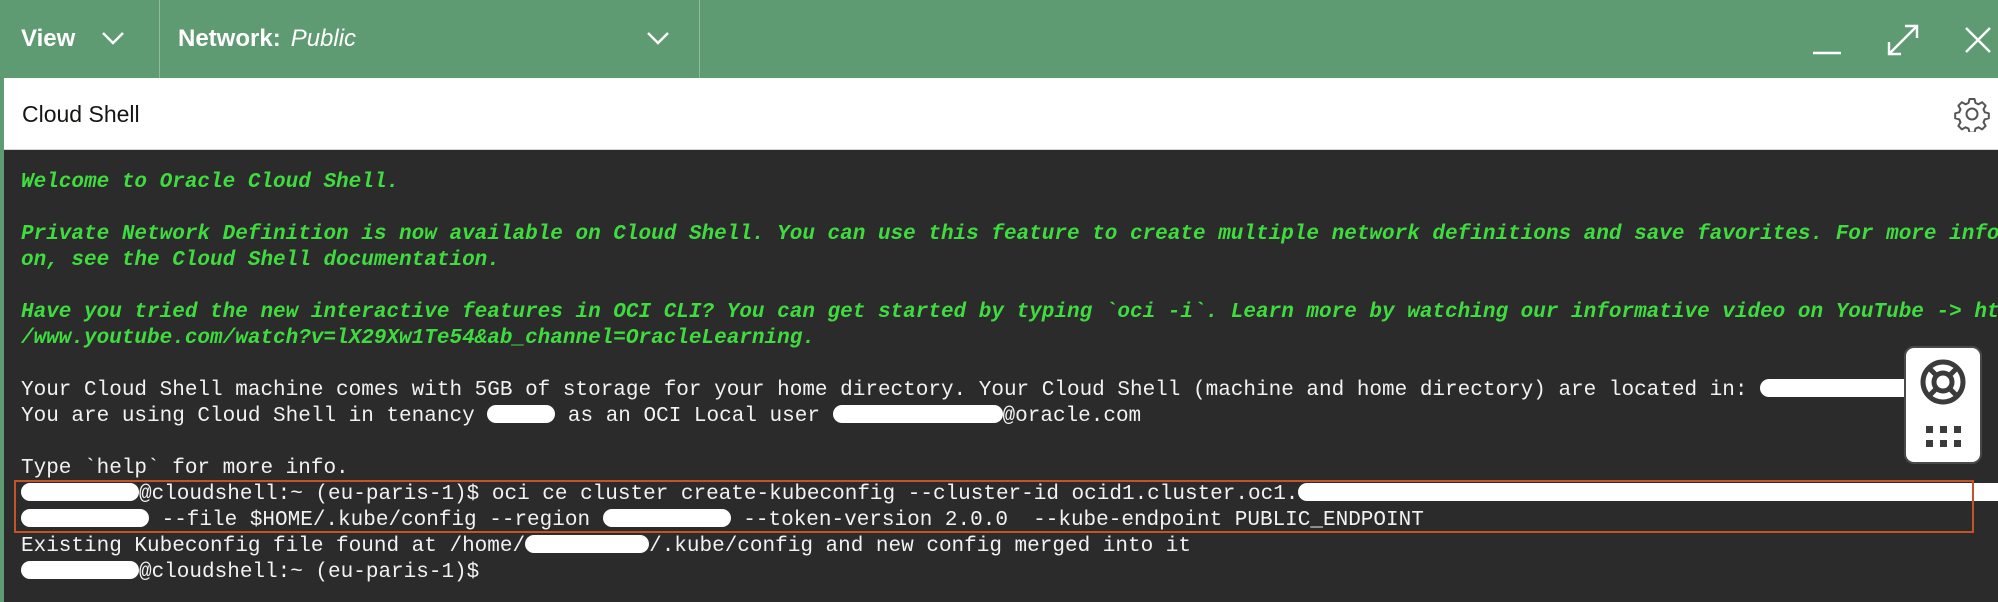  What do you see at coordinates (79, 39) in the screenshot?
I see `view-menu-button: View` at bounding box center [79, 39].